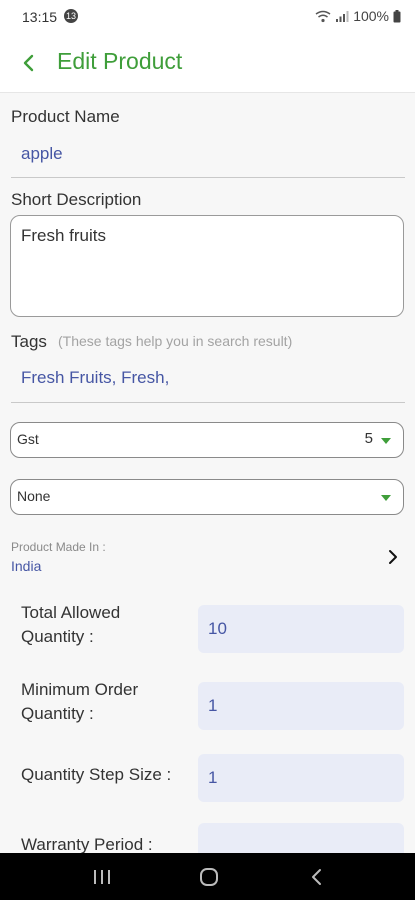 This screenshot has width=415, height=900. Describe the element at coordinates (29, 341) in the screenshot. I see `tags-label: Tags` at that location.